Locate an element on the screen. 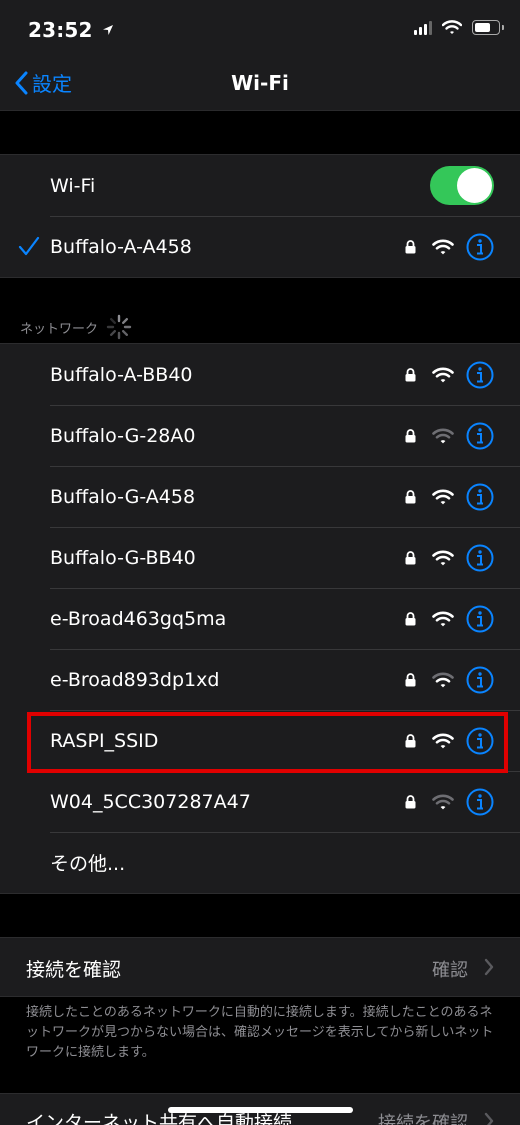 This screenshot has width=520, height=1125. connected-network-row: Buffalo-A-A458 is located at coordinates (260, 246).